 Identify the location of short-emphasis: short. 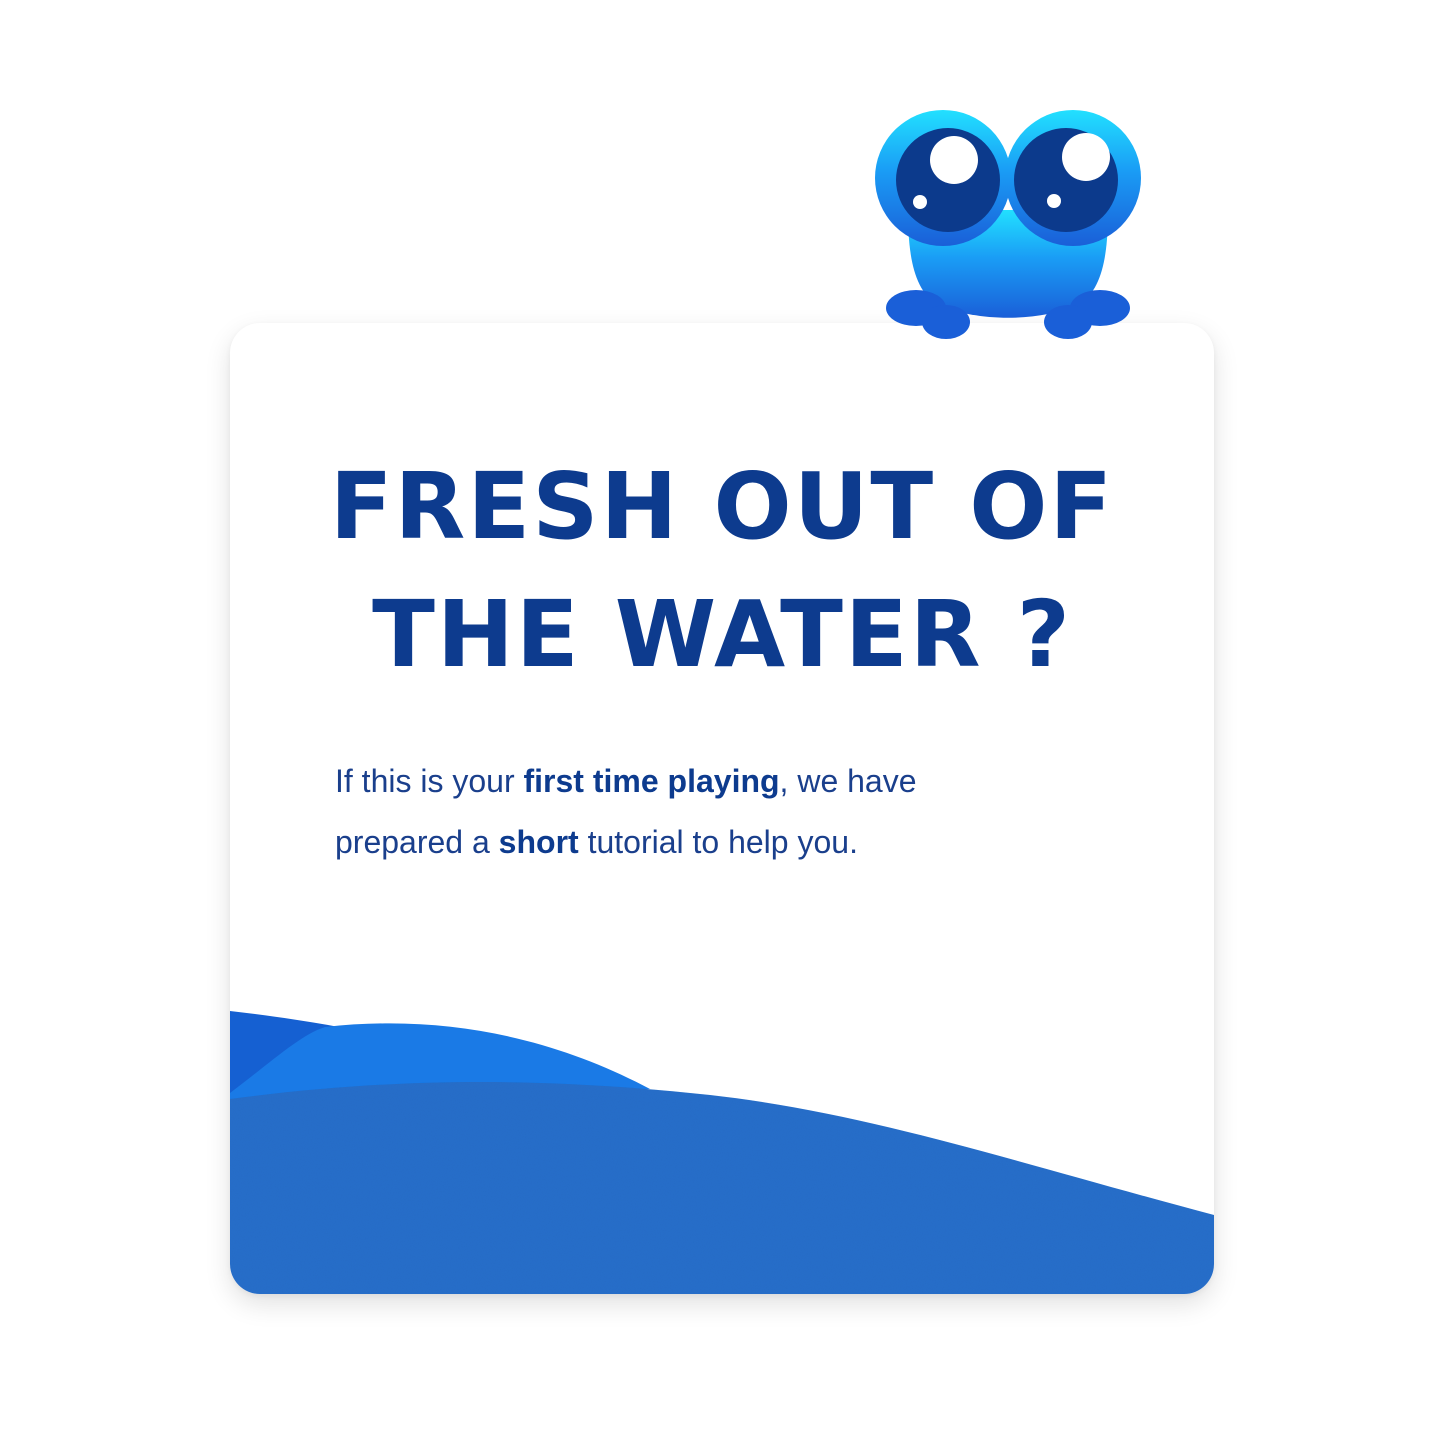
(538, 842).